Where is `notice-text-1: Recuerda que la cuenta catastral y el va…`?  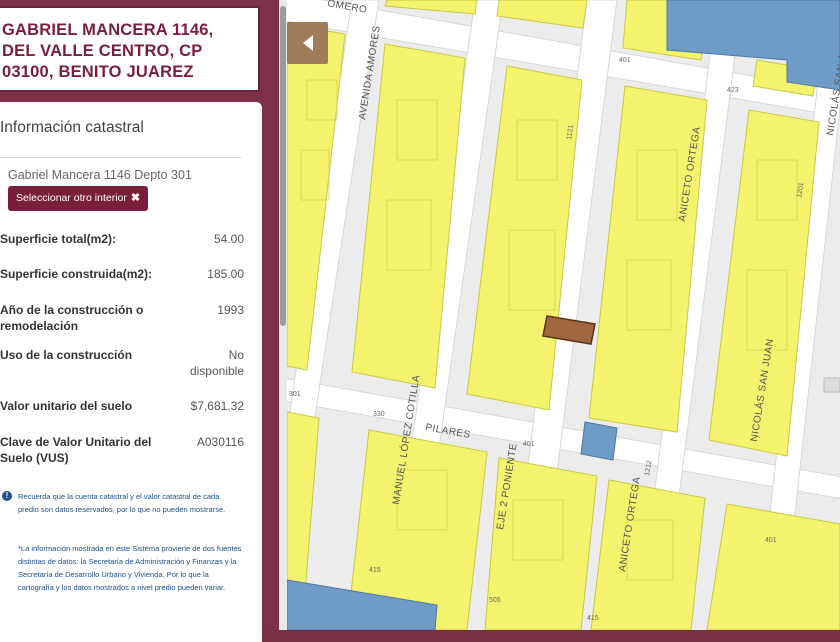
notice-text-1: Recuerda que la cuenta catastral y el va… is located at coordinates (122, 503).